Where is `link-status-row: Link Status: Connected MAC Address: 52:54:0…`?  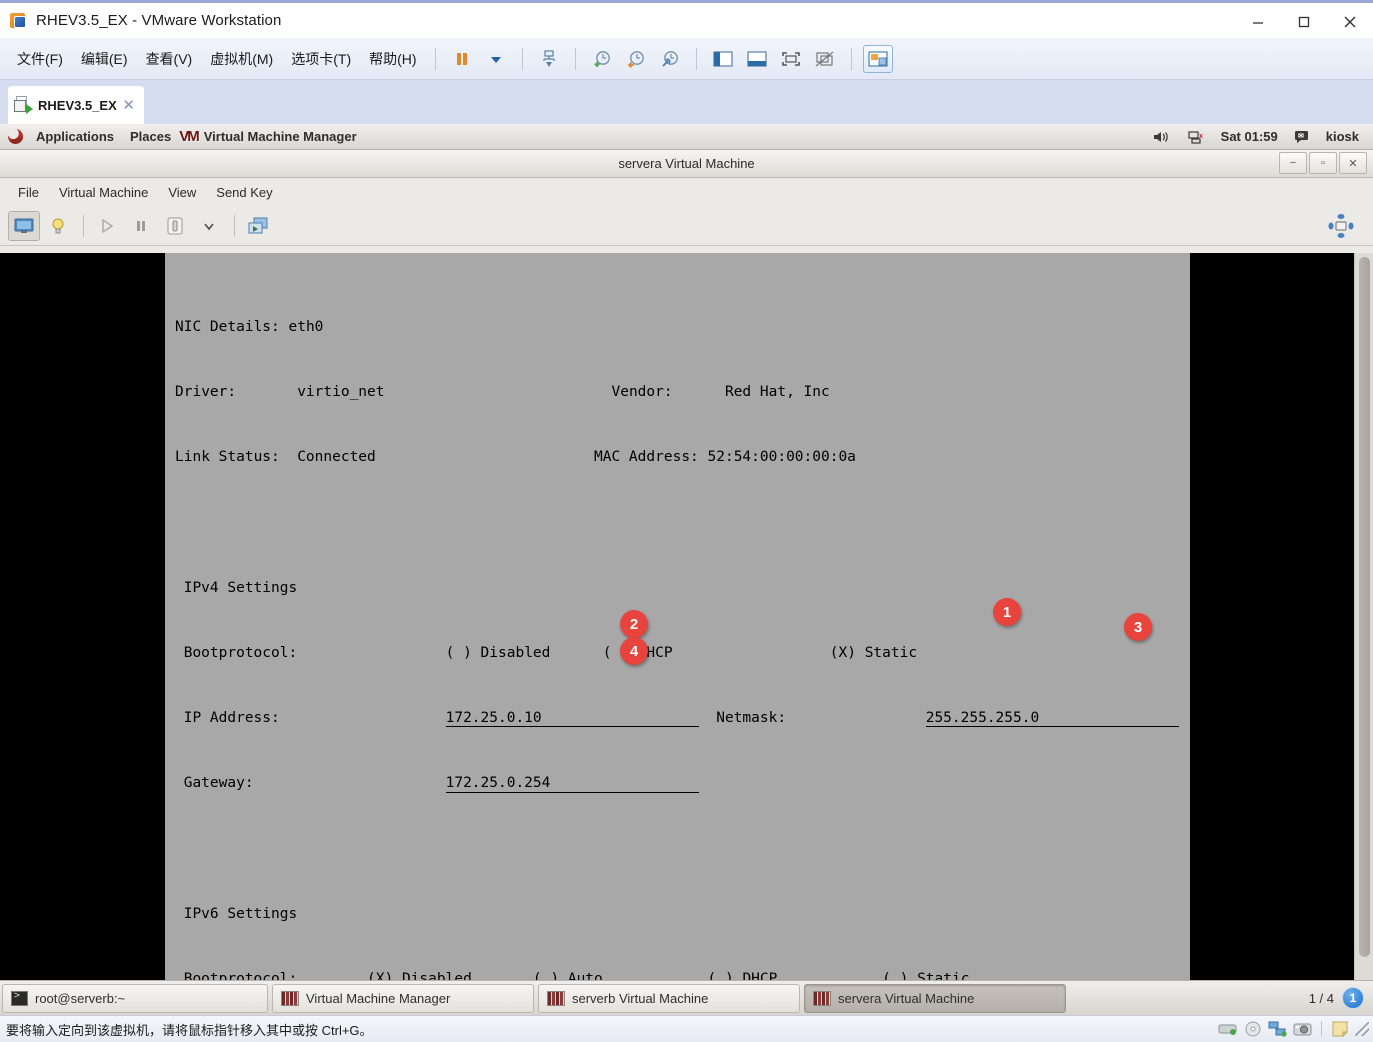 link-status-row: Link Status: Connected MAC Address: 52:54:0… is located at coordinates (677, 457).